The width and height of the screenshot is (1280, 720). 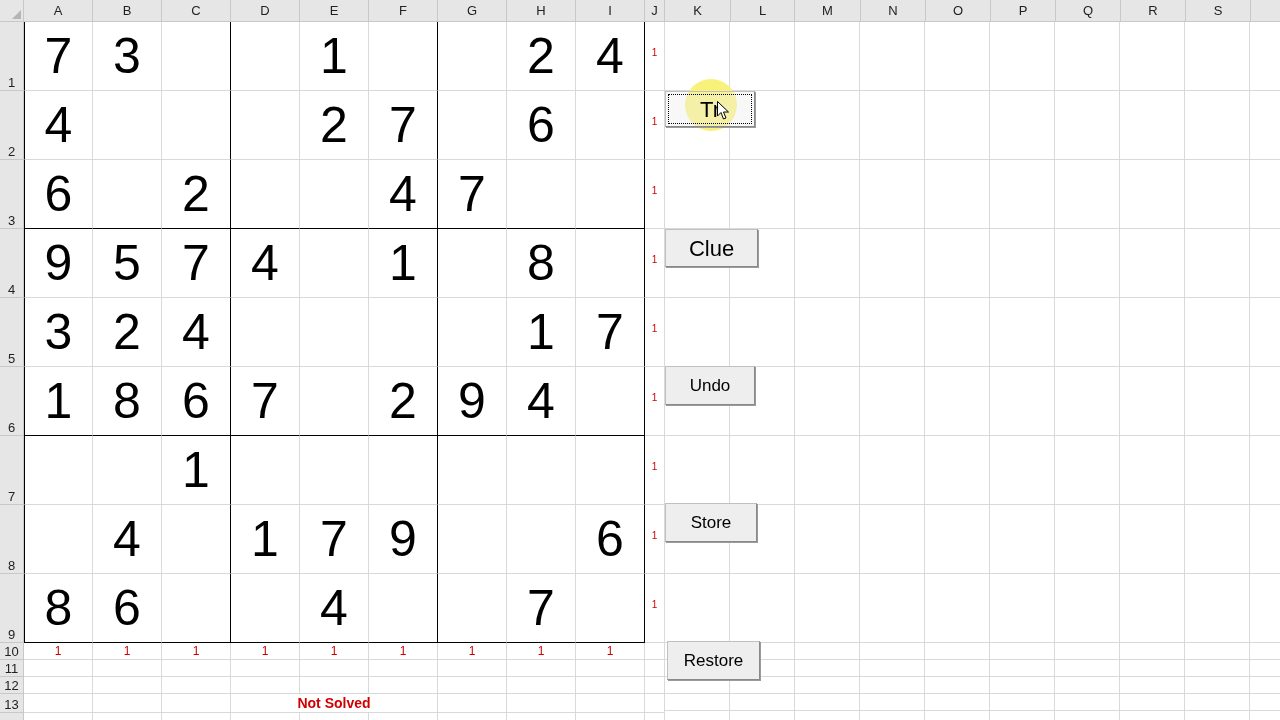 I want to click on row-header: 8, so click(x=12, y=539).